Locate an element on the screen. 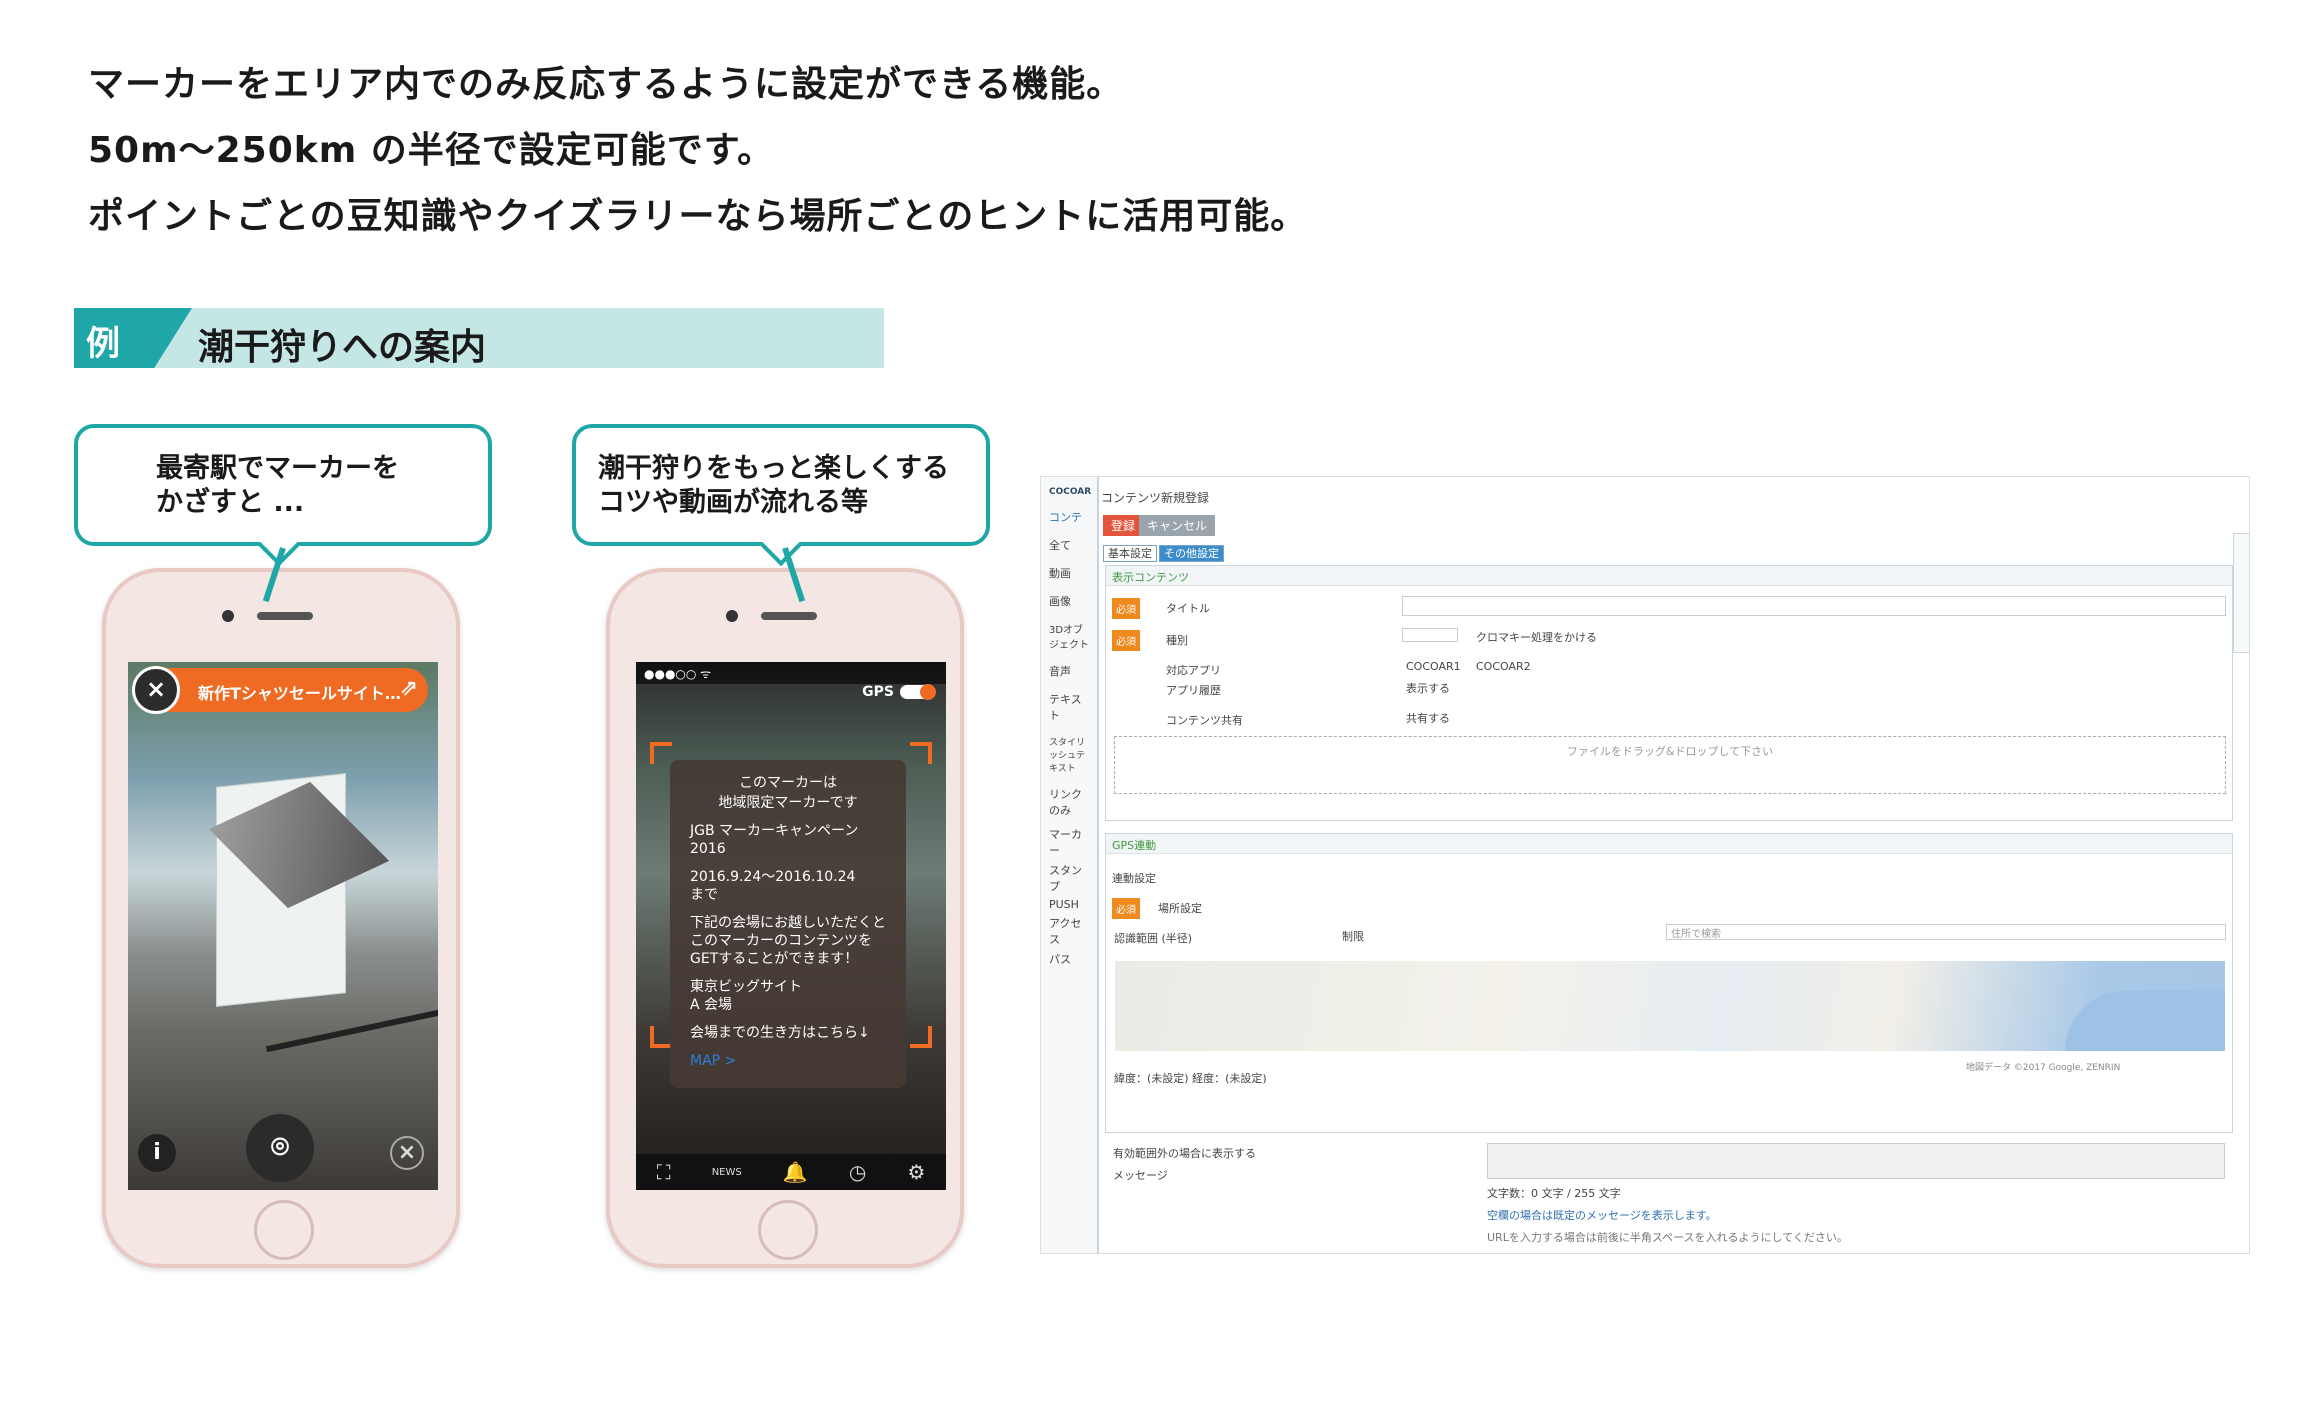 The height and width of the screenshot is (1422, 2300). sidebar-item-link: リンクのみ is located at coordinates (1069, 802).